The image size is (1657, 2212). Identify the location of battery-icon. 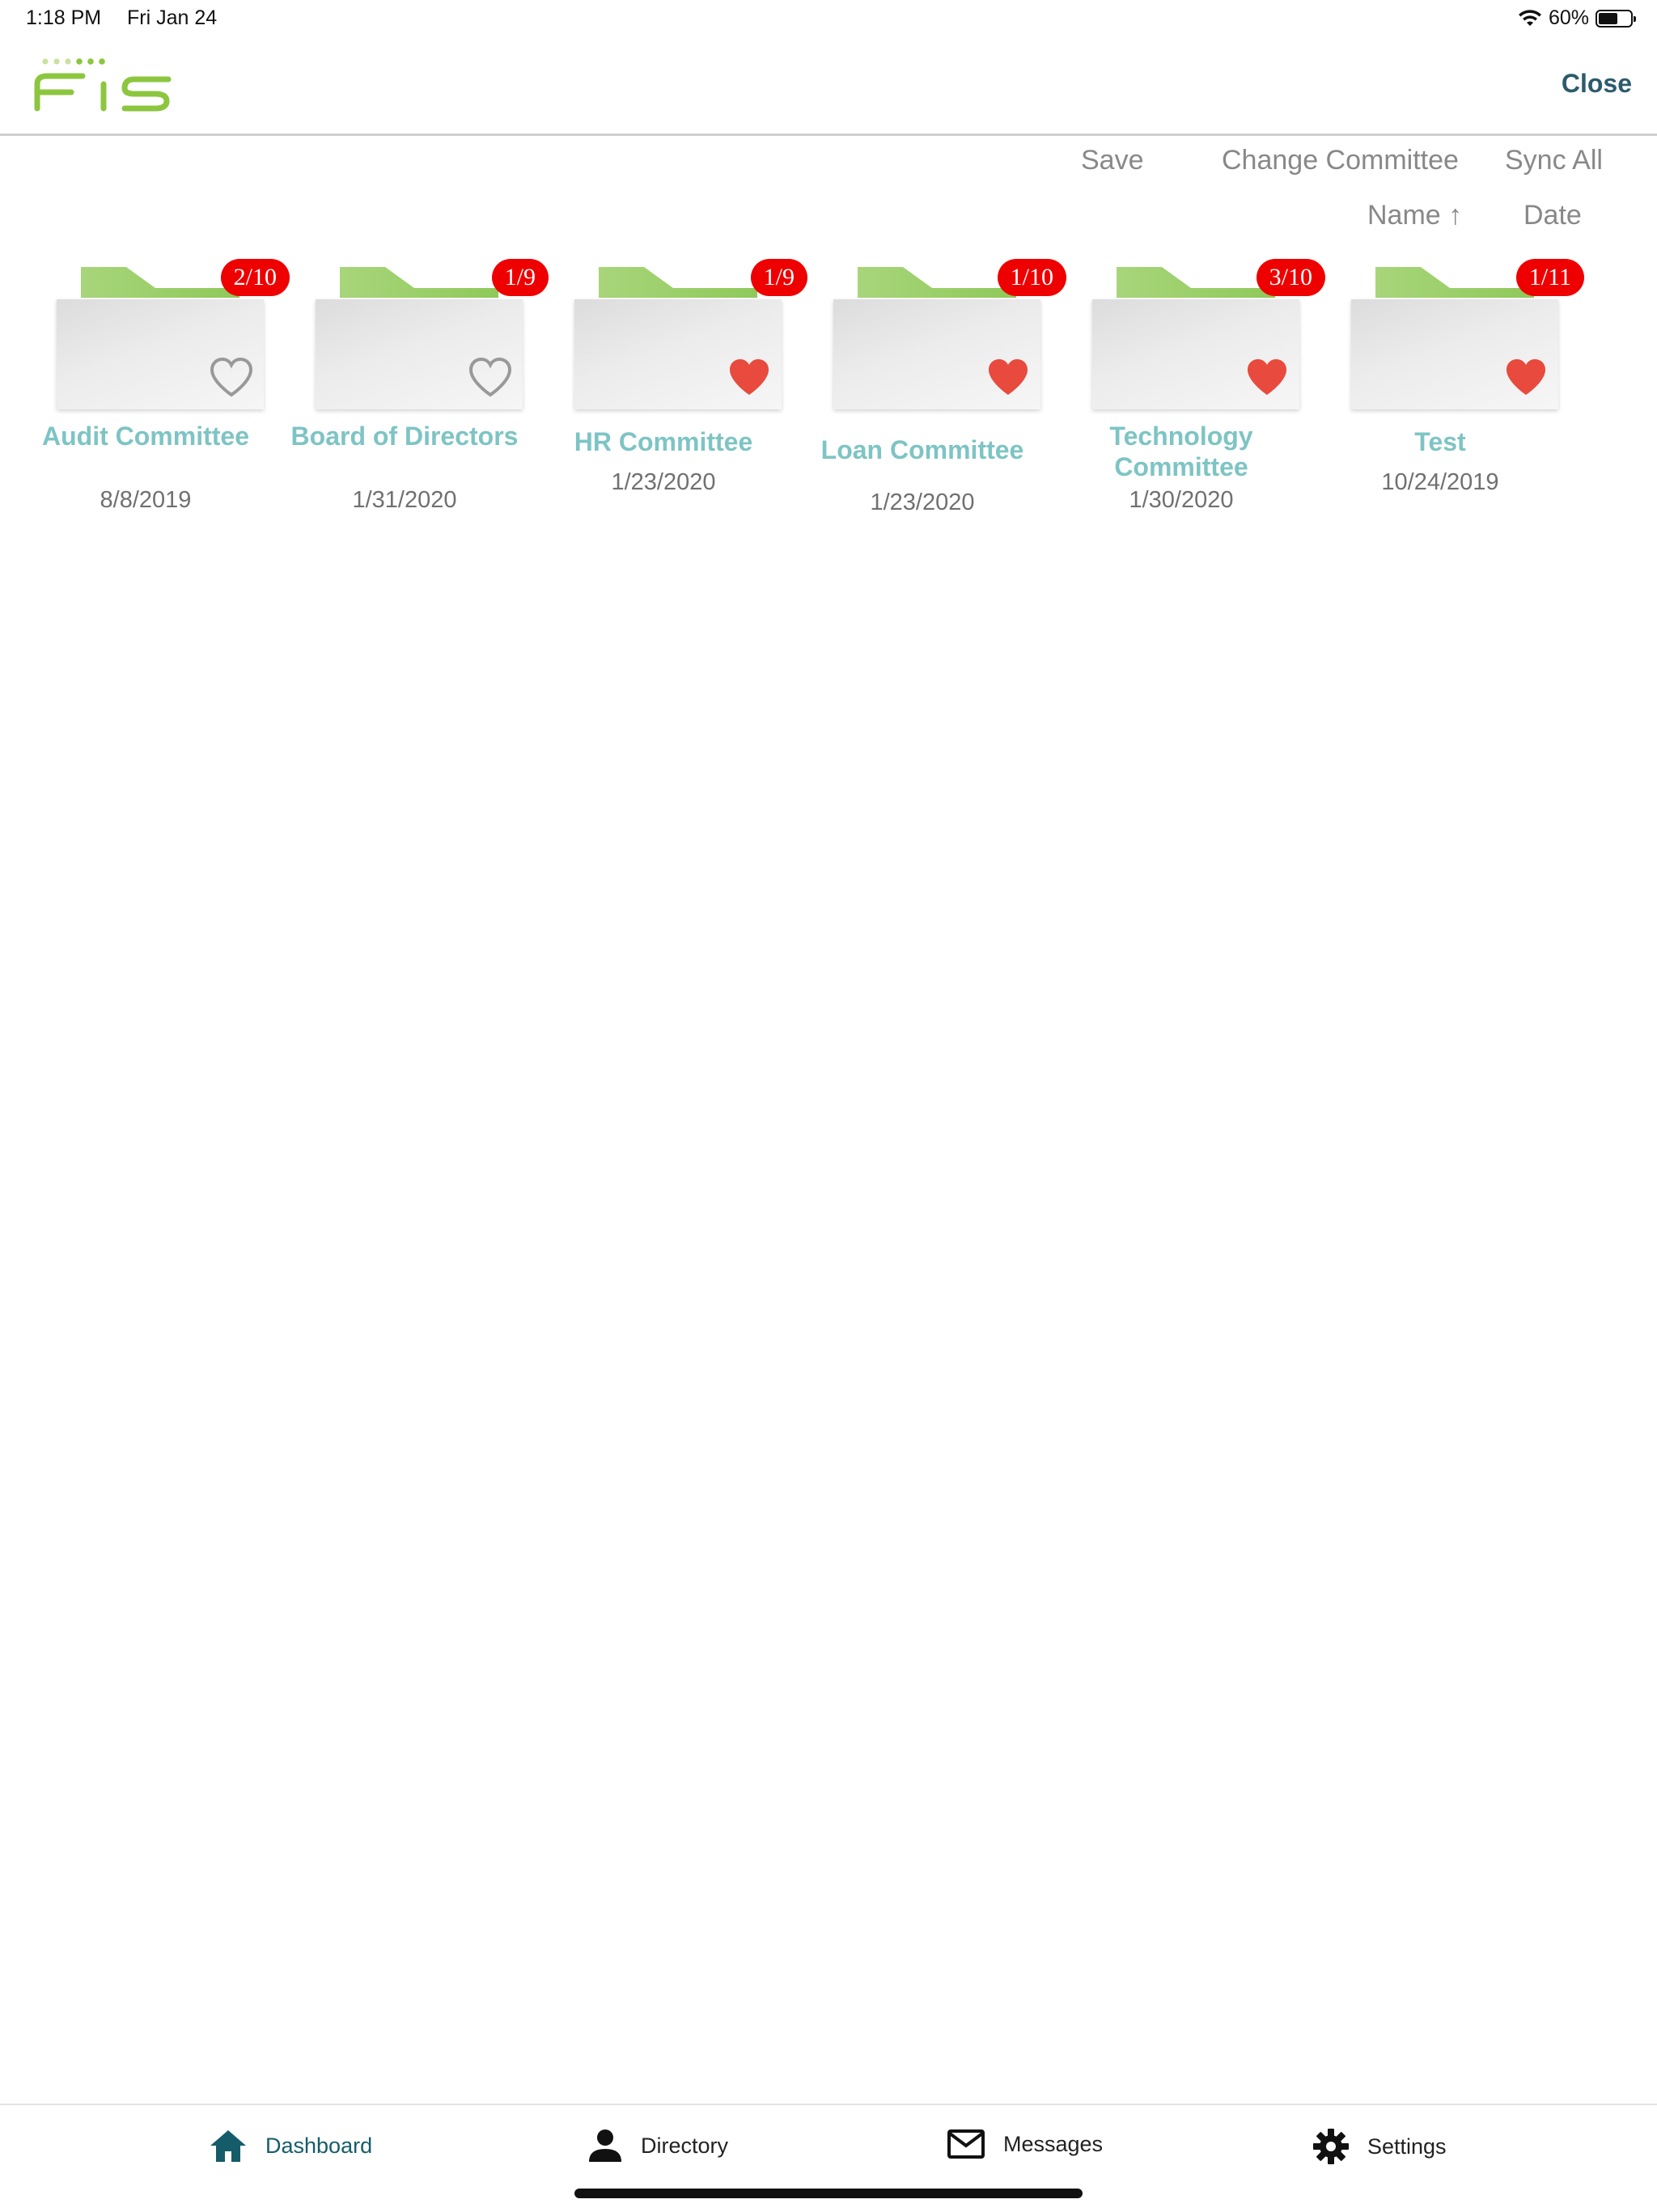
(1616, 18).